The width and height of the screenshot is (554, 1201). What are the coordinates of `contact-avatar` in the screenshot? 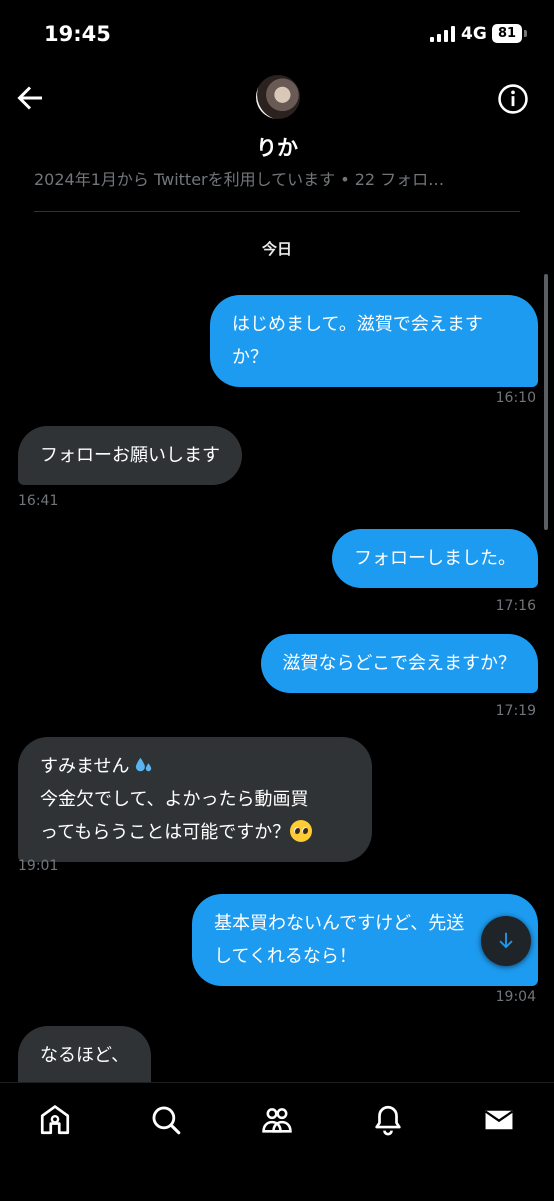 It's located at (278, 97).